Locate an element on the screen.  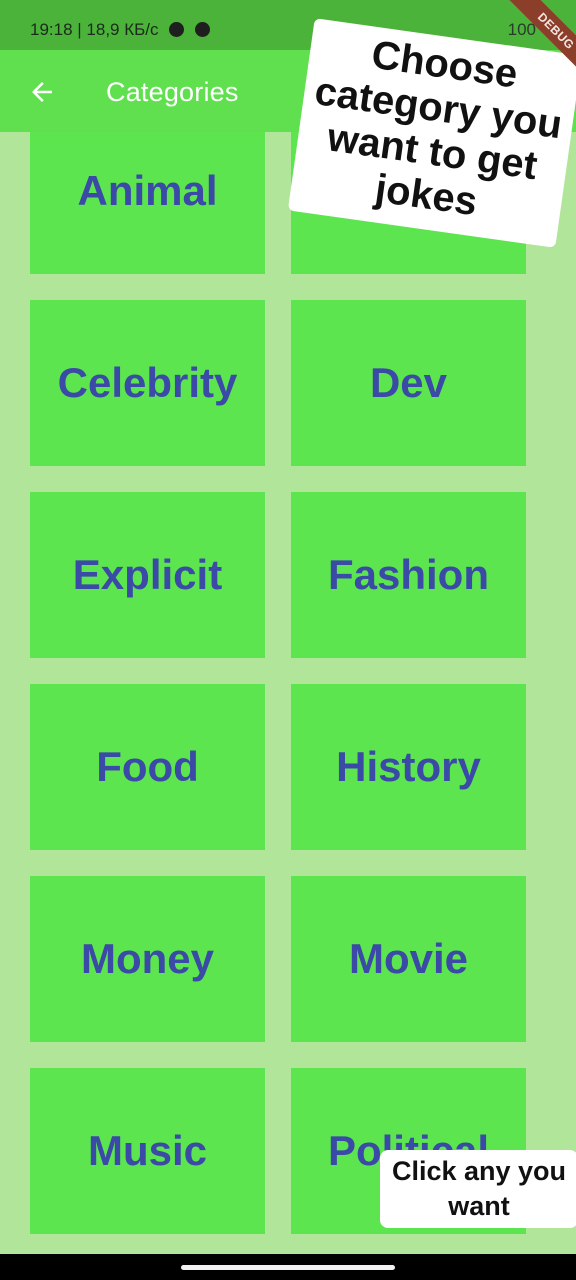
category-tile-money: Money is located at coordinates (147, 959).